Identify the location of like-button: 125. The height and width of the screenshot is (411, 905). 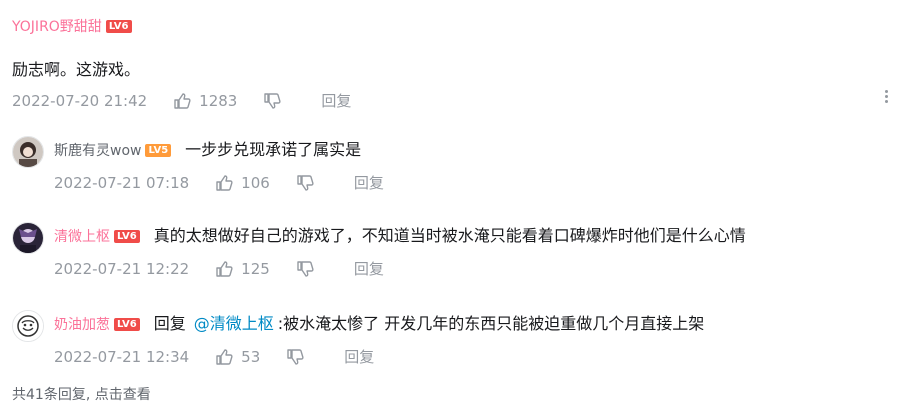
(242, 269).